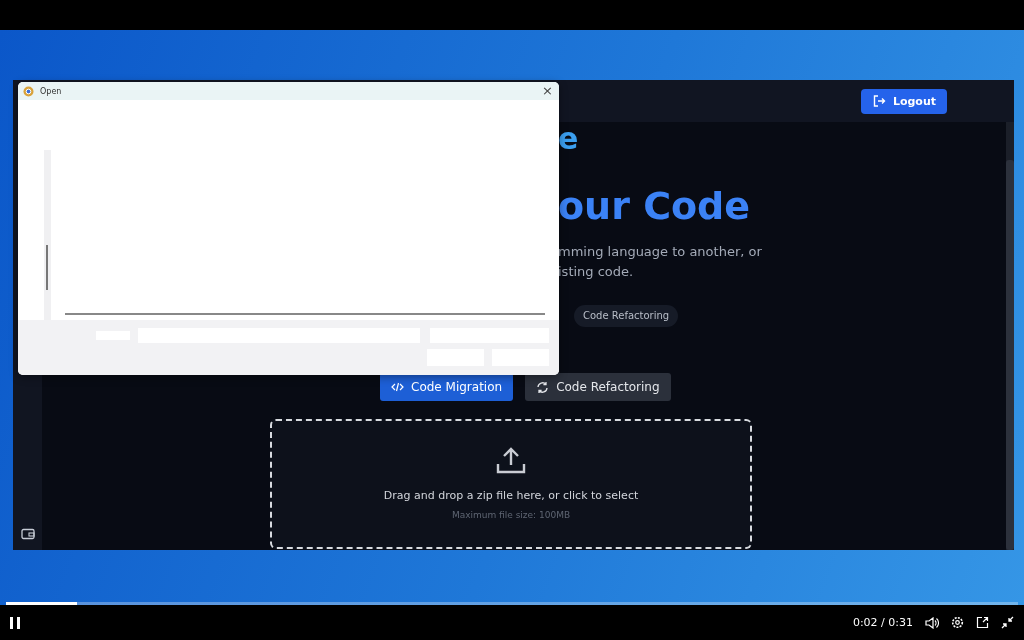 The width and height of the screenshot is (1024, 640). What do you see at coordinates (511, 515) in the screenshot?
I see `dropzone-hint: Maximum file size: 100MB` at bounding box center [511, 515].